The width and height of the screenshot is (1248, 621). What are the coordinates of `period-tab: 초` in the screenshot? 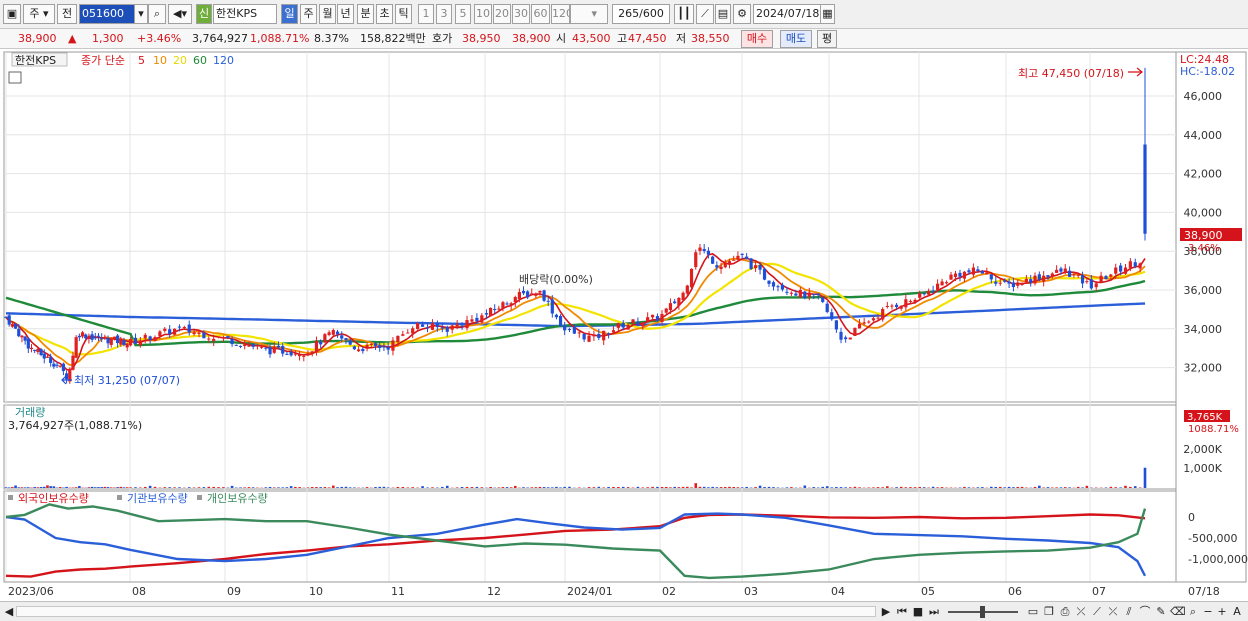 It's located at (384, 14).